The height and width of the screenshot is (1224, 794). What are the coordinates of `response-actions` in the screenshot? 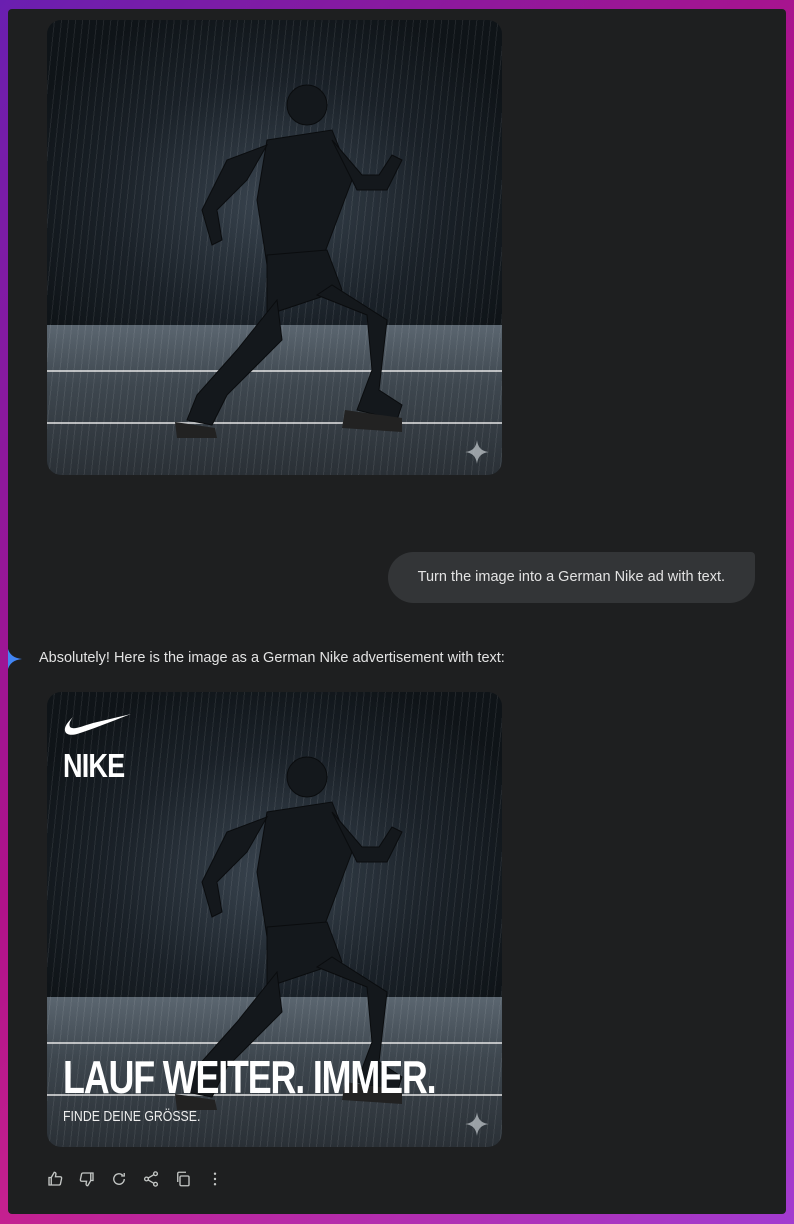 It's located at (135, 1179).